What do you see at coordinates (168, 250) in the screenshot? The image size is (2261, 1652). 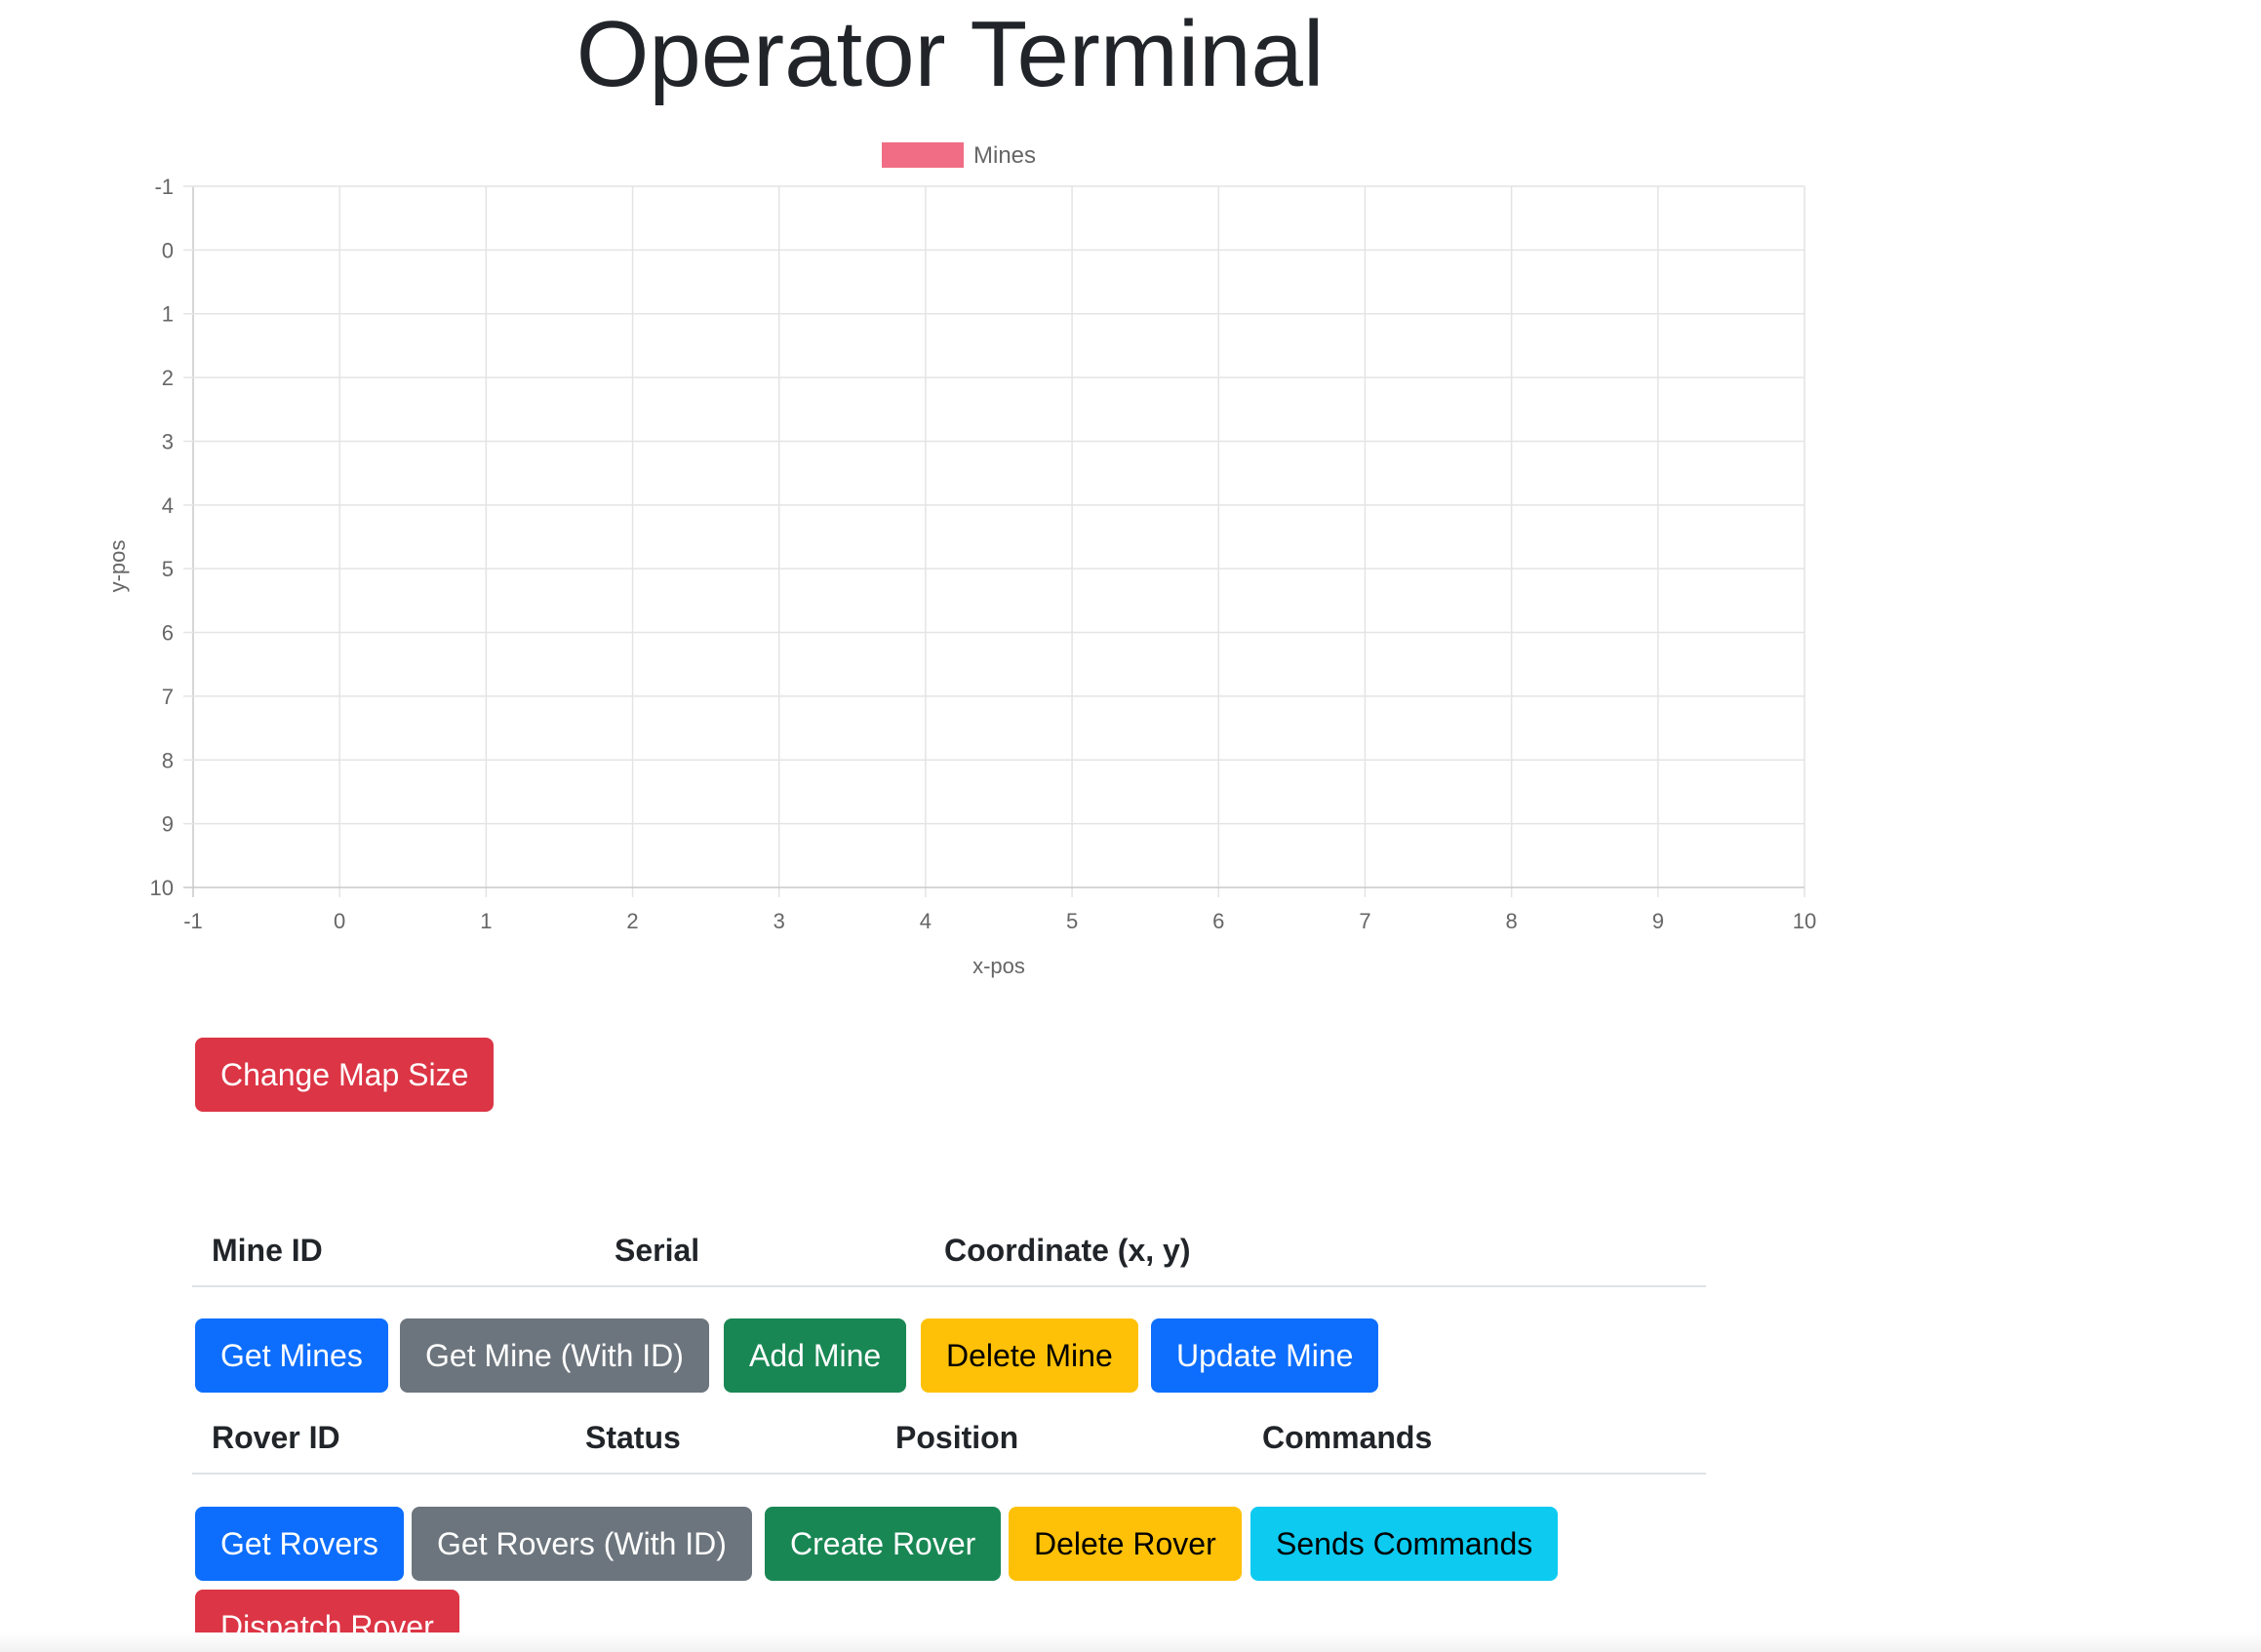 I see `y-tick-label: 0` at bounding box center [168, 250].